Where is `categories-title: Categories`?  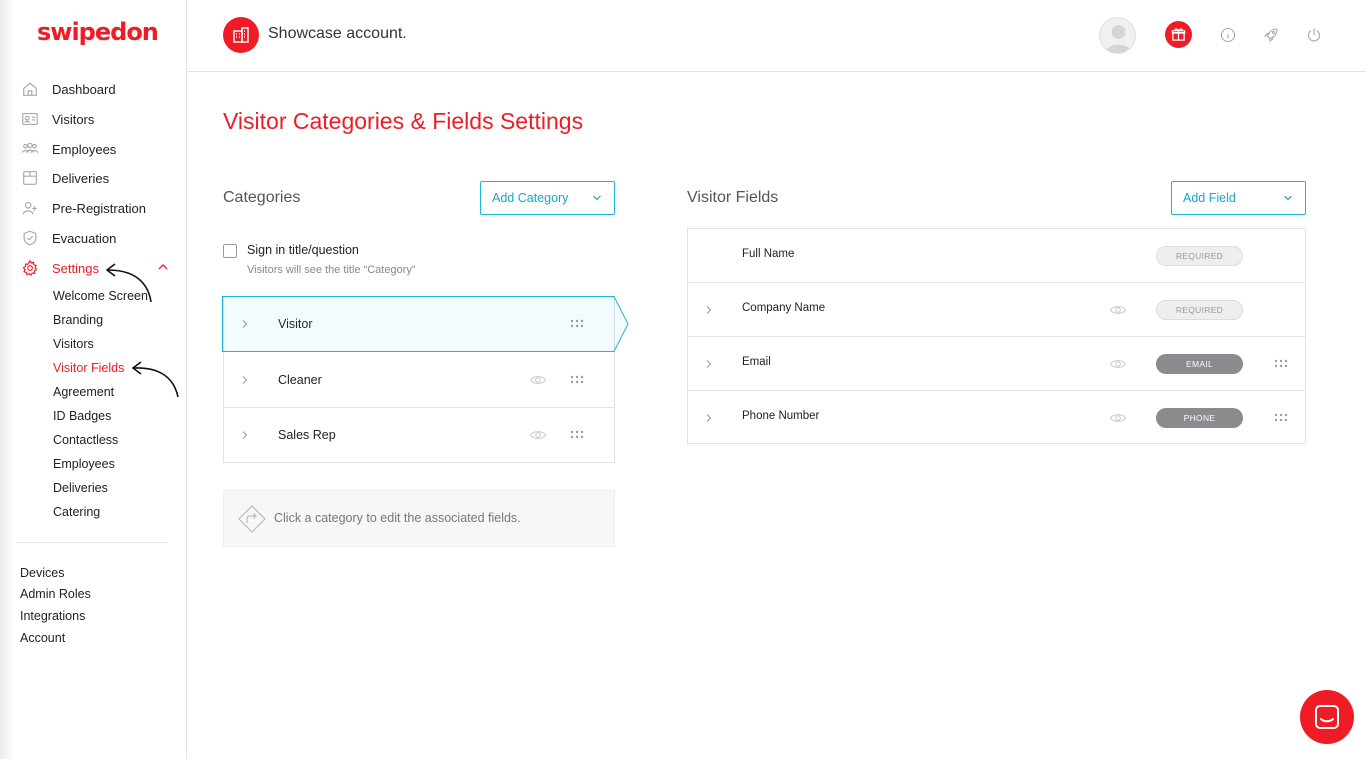 categories-title: Categories is located at coordinates (262, 197).